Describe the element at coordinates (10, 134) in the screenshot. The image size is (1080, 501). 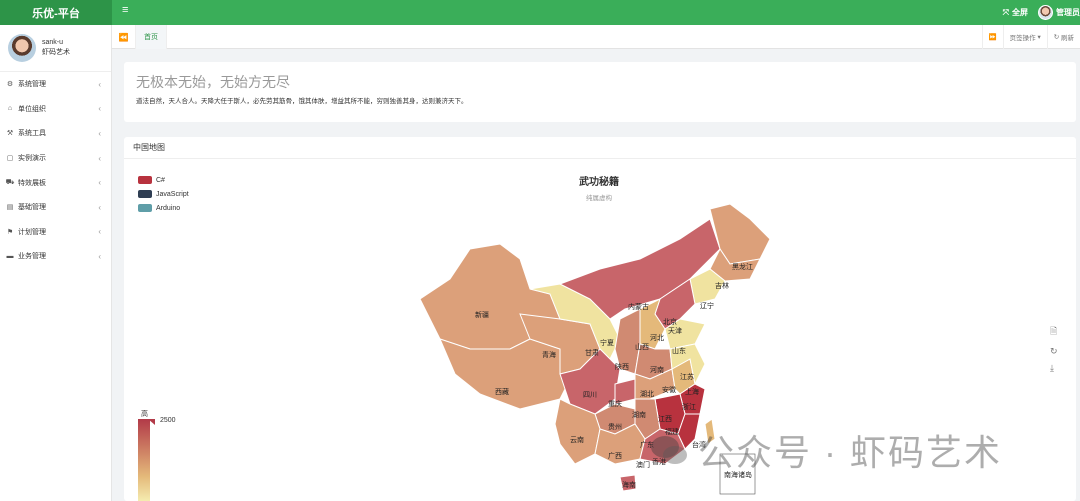
I see `tools-icon: ⚒` at that location.